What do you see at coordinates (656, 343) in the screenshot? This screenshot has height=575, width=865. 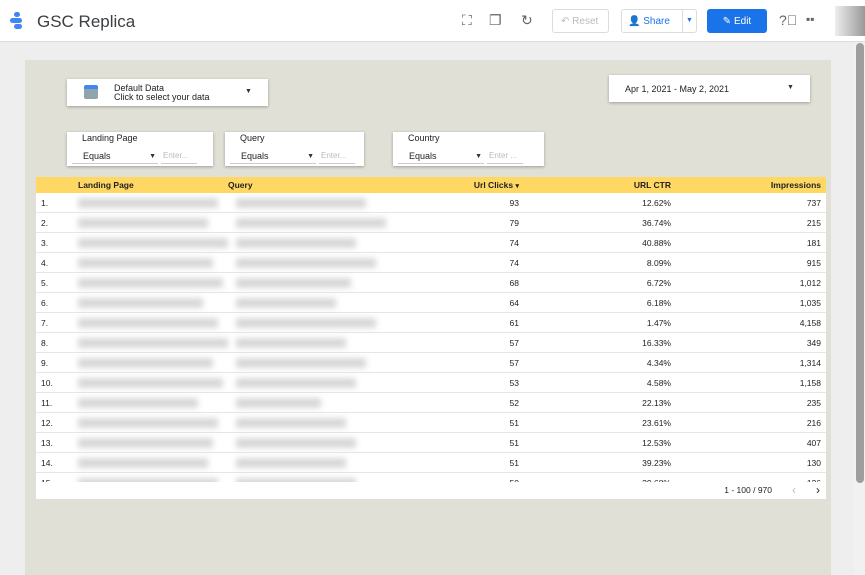 I see `url-ctr-cell: 16.33%` at bounding box center [656, 343].